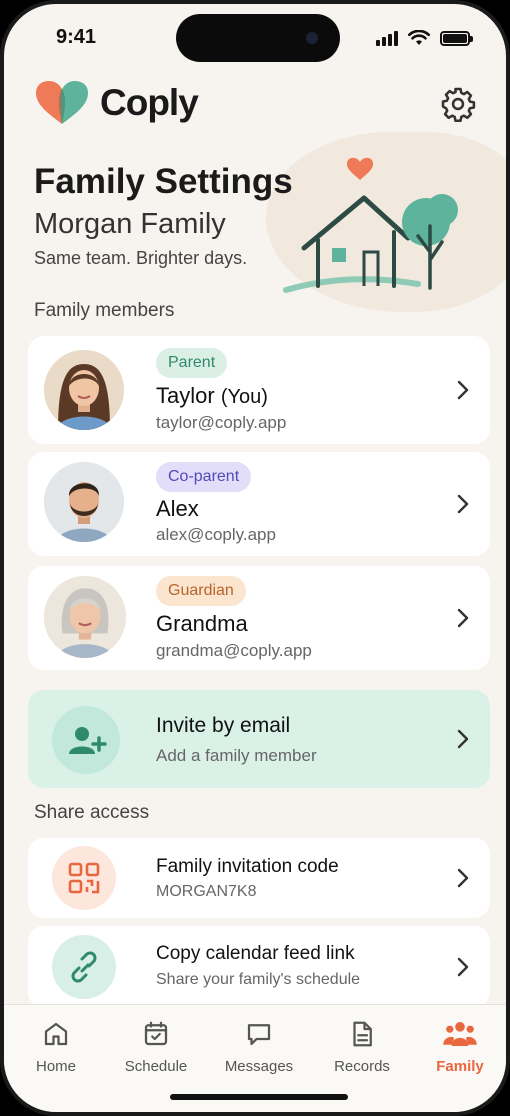  Describe the element at coordinates (130, 224) in the screenshot. I see `family-name: Morgan Family` at that location.